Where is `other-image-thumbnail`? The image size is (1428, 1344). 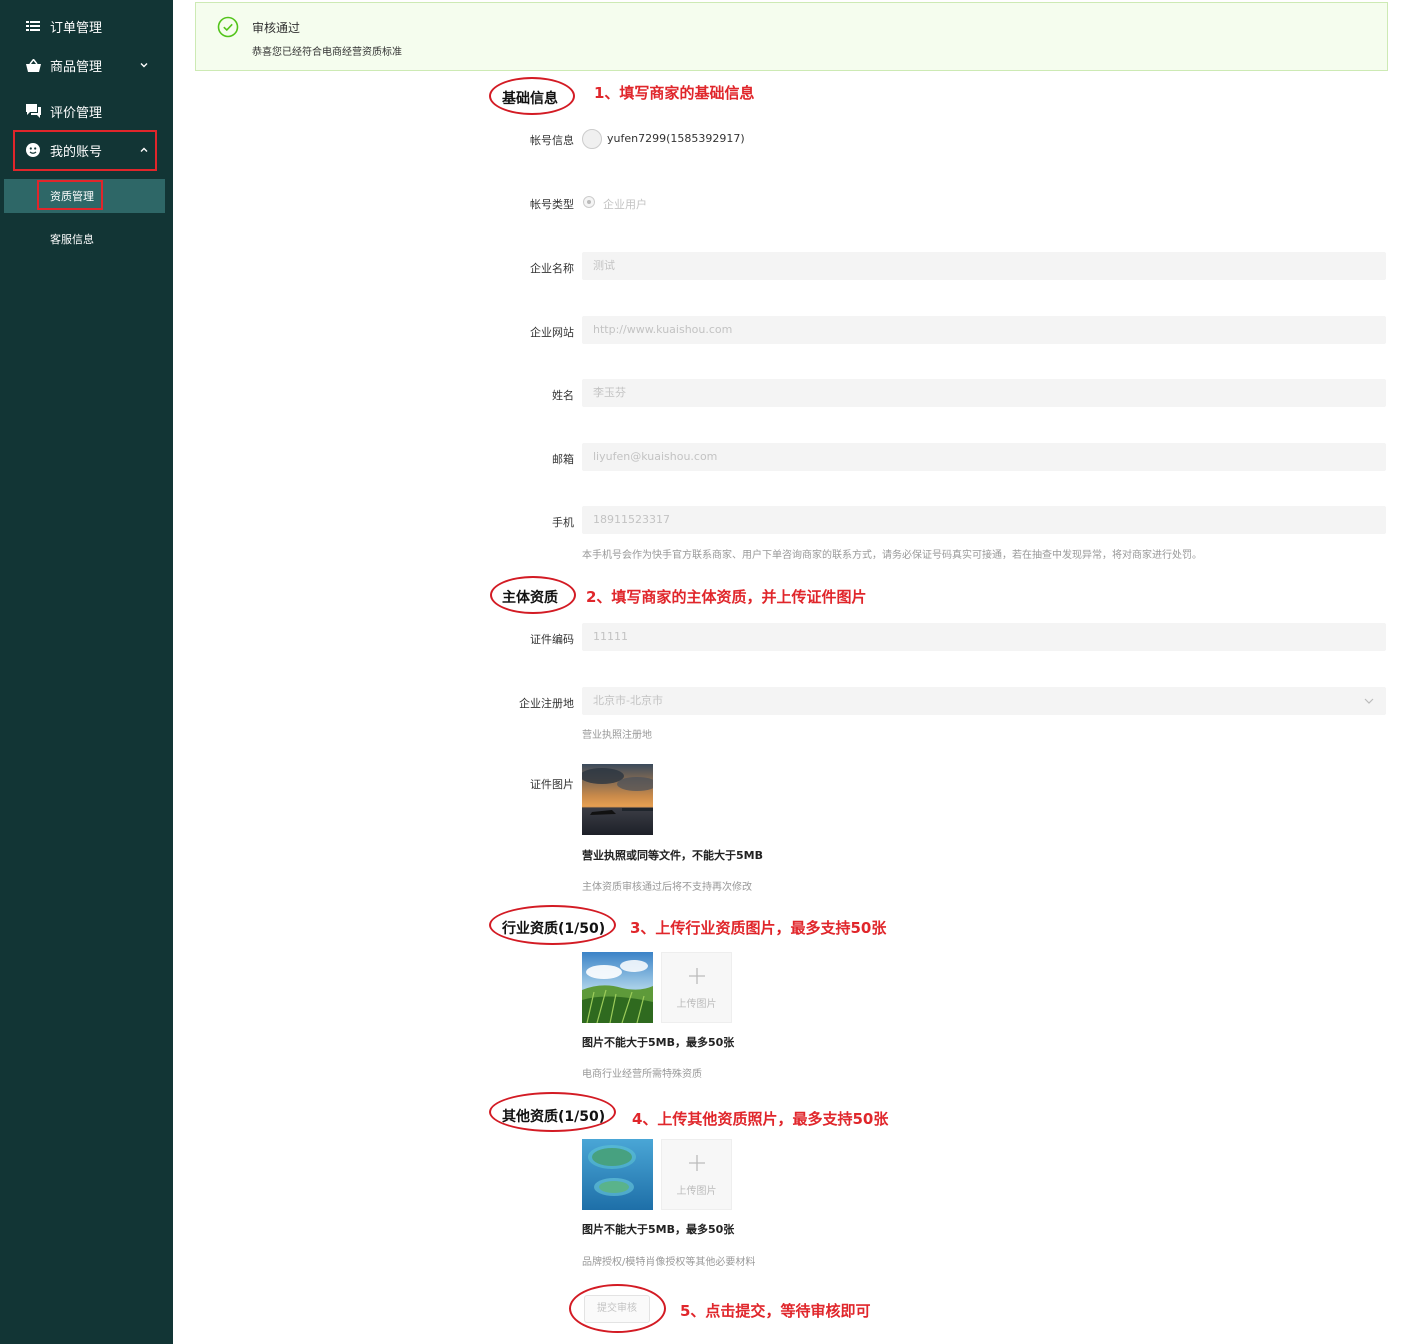
other-image-thumbnail is located at coordinates (617, 1174).